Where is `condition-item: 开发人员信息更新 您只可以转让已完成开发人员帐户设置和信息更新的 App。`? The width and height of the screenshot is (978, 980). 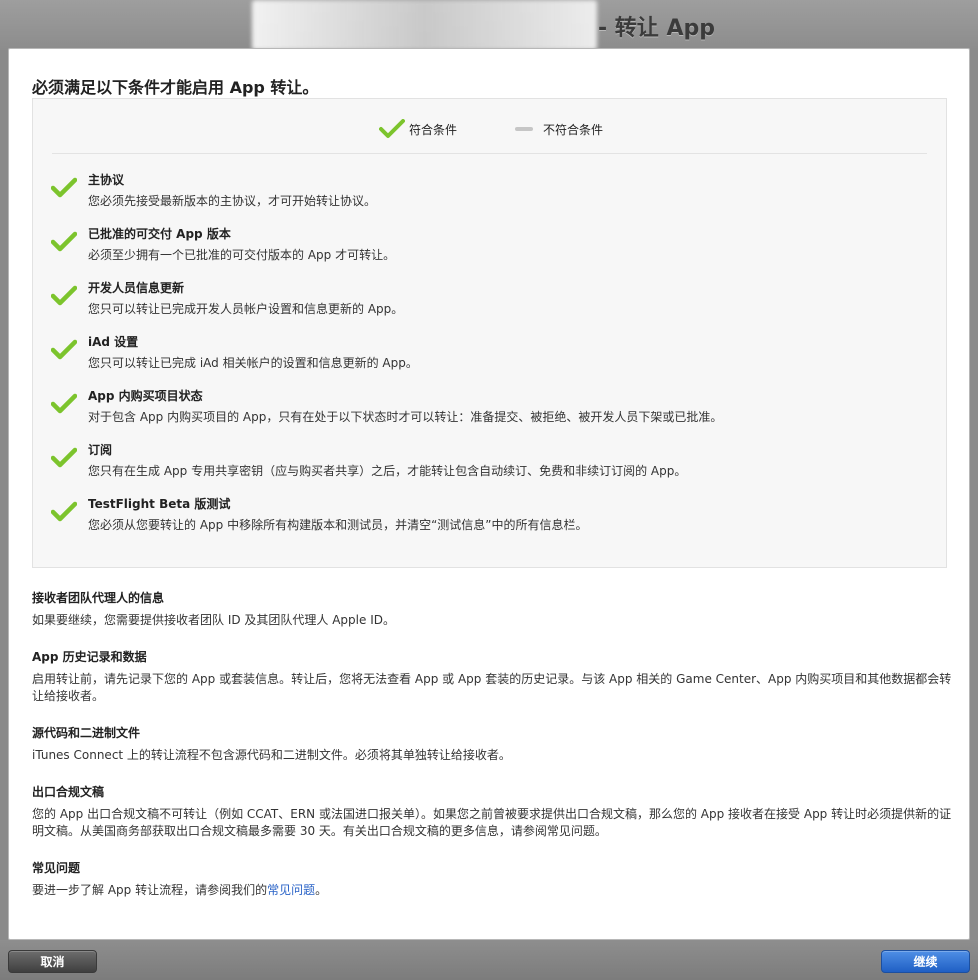 condition-item: 开发人员信息更新 您只可以转让已完成开发人员帐户设置和信息更新的 App。 is located at coordinates (489, 306).